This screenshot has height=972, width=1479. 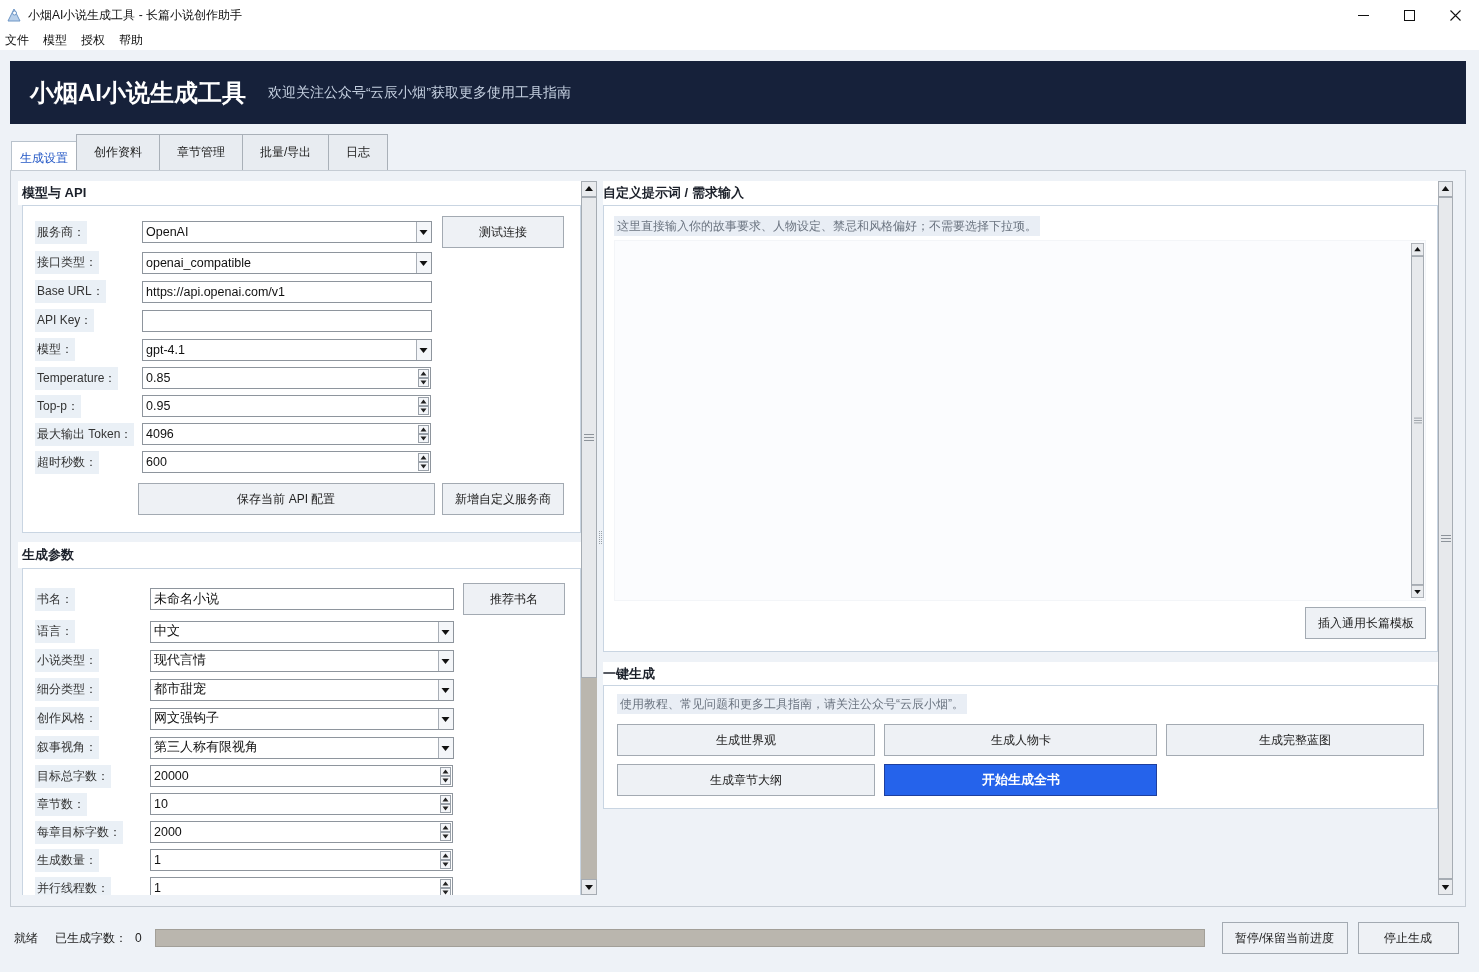 I want to click on splitter-grip-icon, so click(x=600, y=538).